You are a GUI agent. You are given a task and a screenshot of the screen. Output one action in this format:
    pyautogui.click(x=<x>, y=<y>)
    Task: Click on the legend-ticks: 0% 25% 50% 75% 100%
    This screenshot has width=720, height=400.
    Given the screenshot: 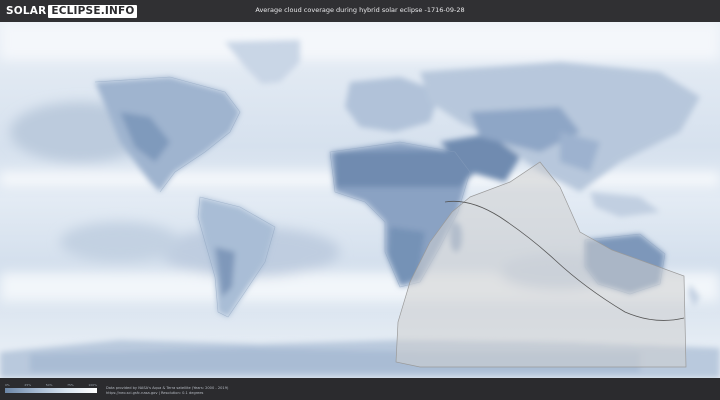 What is the action you would take?
    pyautogui.click(x=51, y=385)
    